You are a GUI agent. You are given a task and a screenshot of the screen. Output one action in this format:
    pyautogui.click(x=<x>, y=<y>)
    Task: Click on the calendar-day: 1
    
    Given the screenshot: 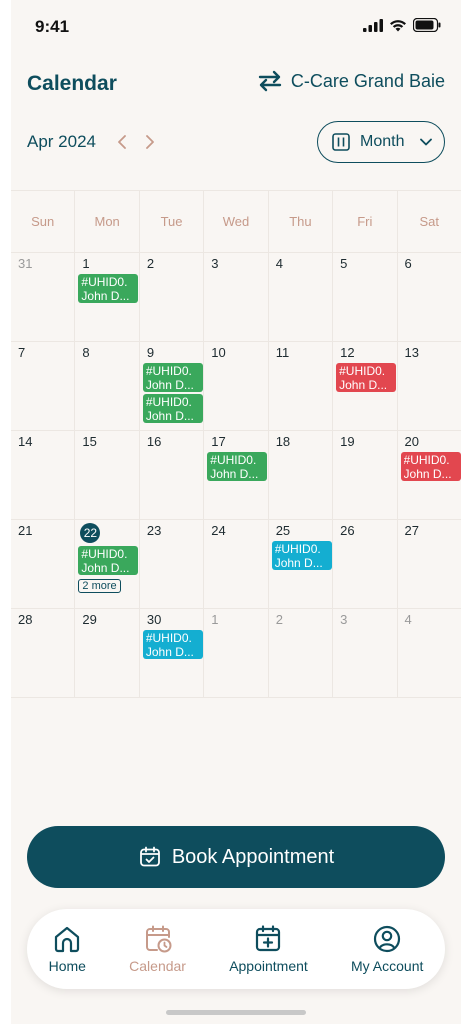 What is the action you would take?
    pyautogui.click(x=236, y=653)
    